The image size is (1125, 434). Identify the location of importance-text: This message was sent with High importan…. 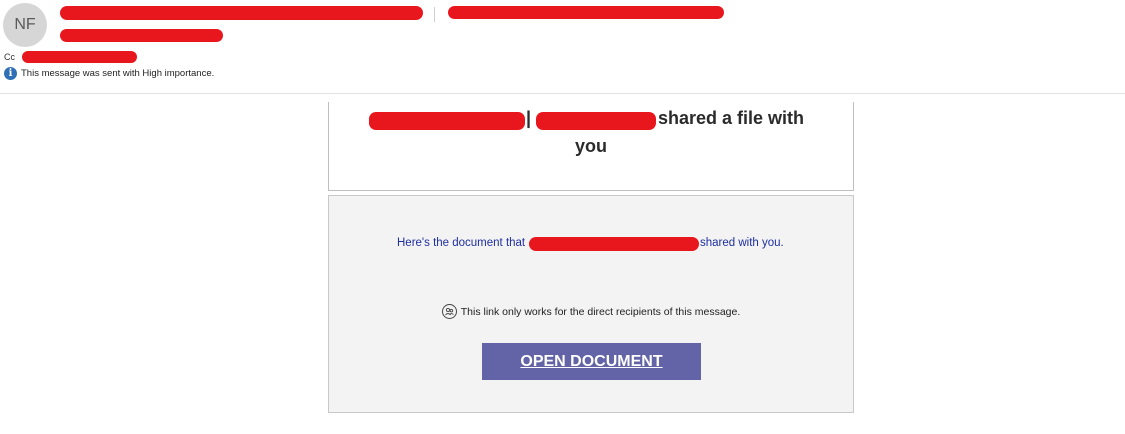
(118, 73).